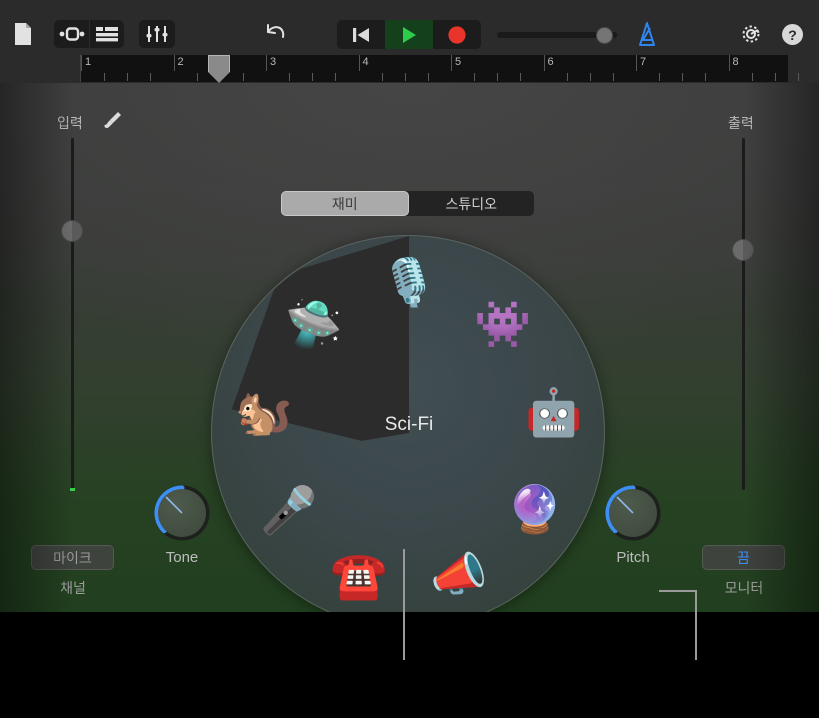 The image size is (819, 718). Describe the element at coordinates (743, 557) in the screenshot. I see `monitor-button: 끔` at that location.